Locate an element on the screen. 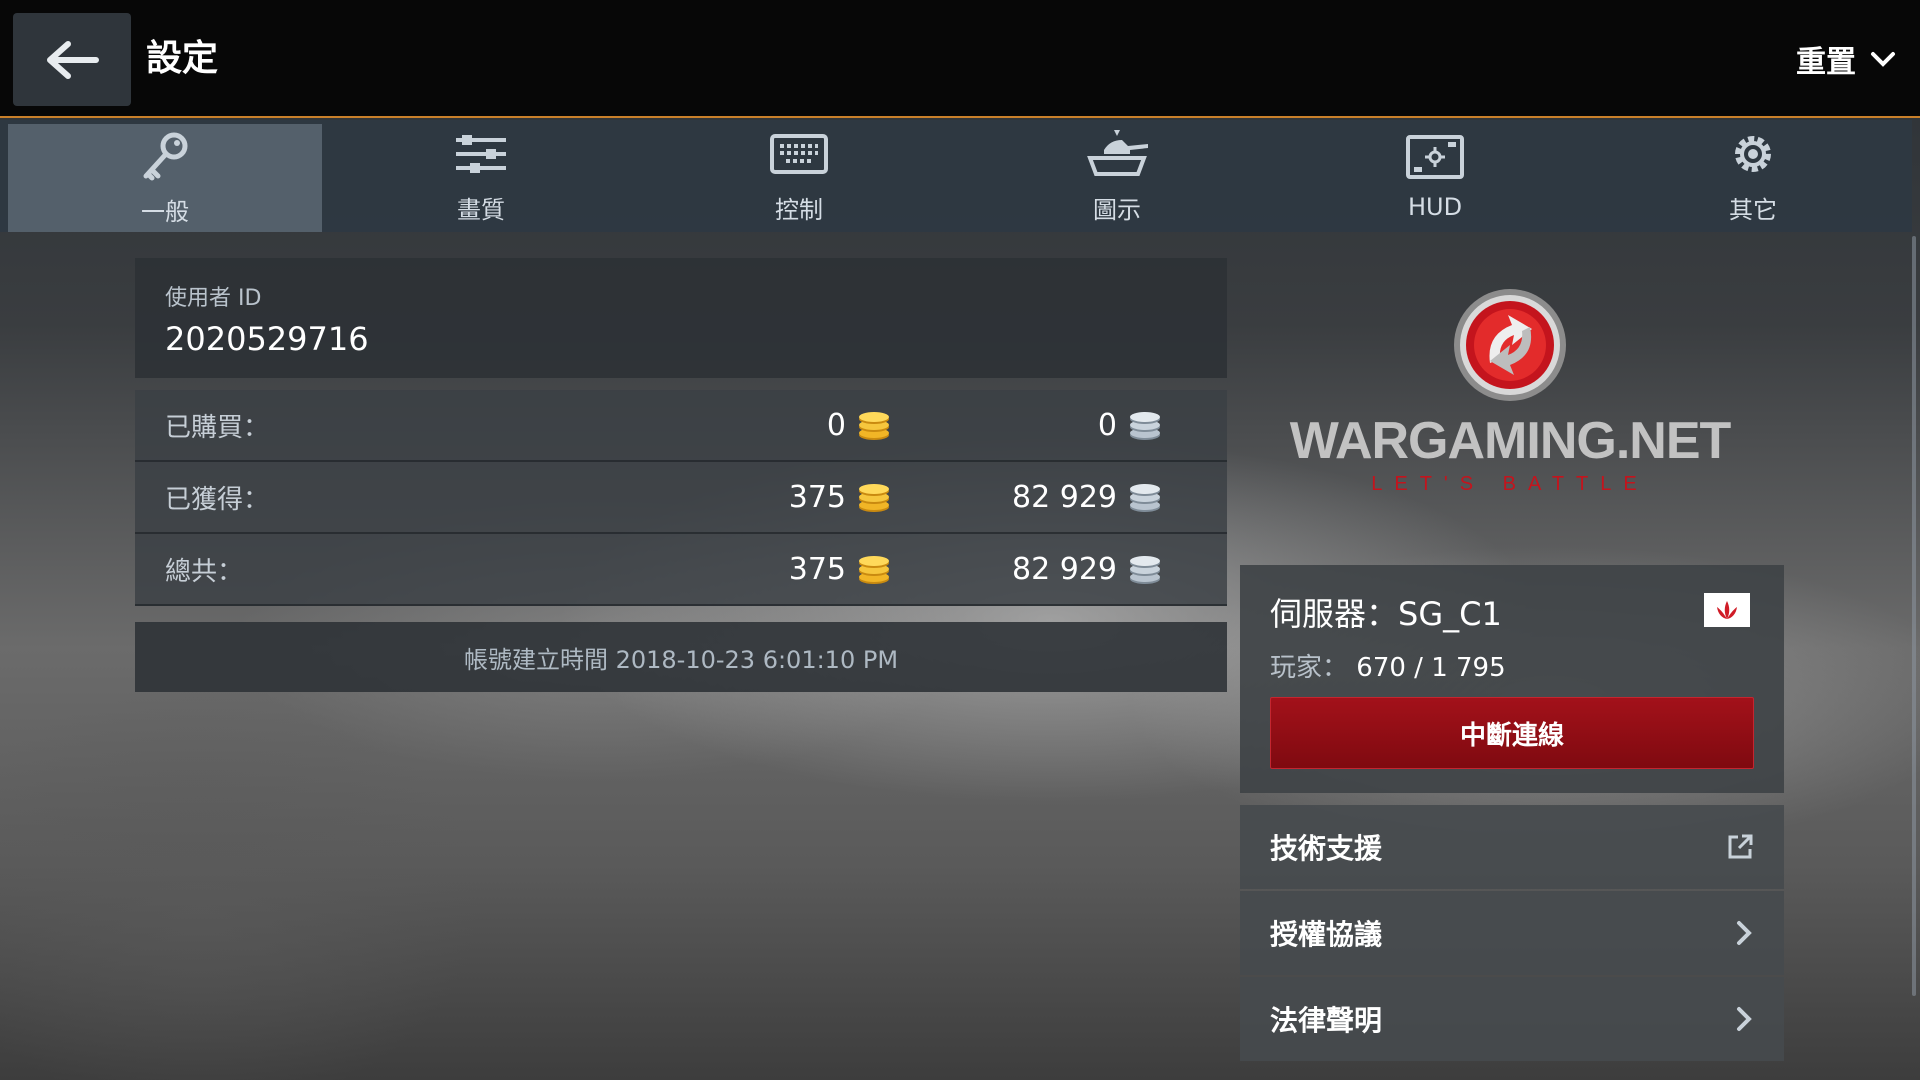 The width and height of the screenshot is (1920, 1080). tab-label: 畫質 is located at coordinates (481, 209).